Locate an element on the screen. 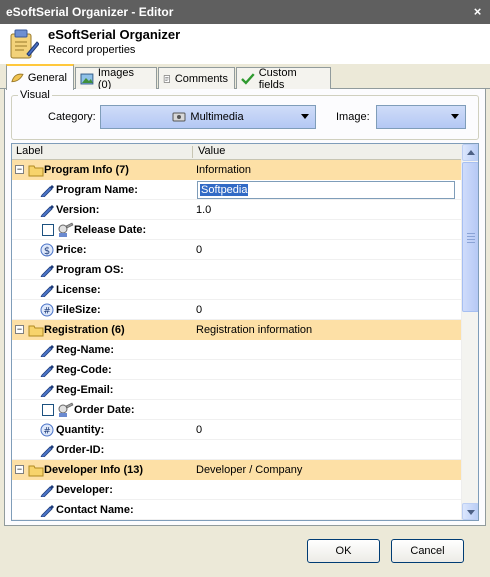 Image resolution: width=490 pixels, height=577 pixels. row-label: Quantity: is located at coordinates (80, 430).